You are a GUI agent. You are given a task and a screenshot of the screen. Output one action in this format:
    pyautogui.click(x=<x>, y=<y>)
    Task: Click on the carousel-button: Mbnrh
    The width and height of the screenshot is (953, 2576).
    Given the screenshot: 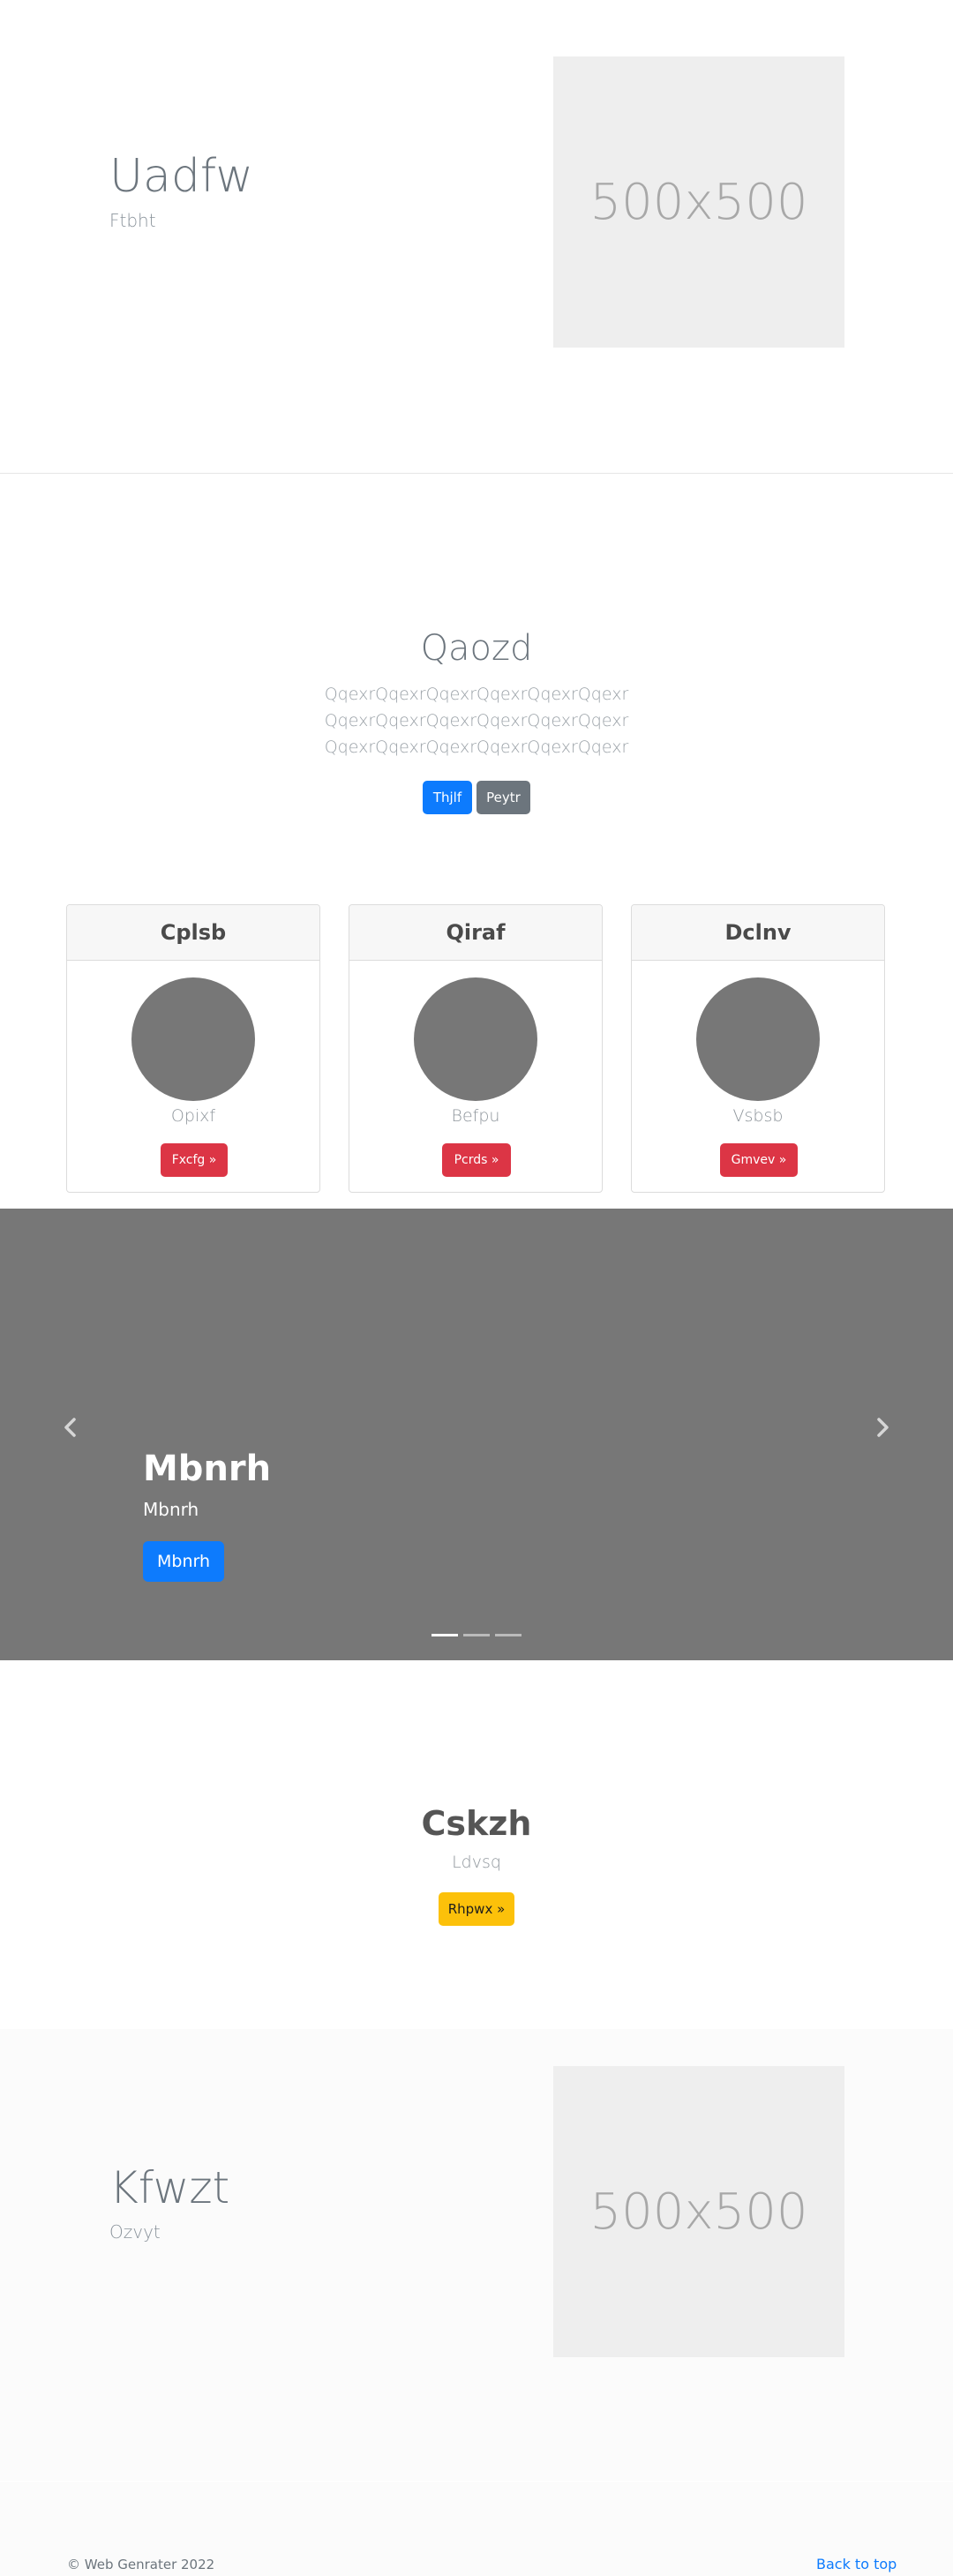 What is the action you would take?
    pyautogui.click(x=183, y=1562)
    